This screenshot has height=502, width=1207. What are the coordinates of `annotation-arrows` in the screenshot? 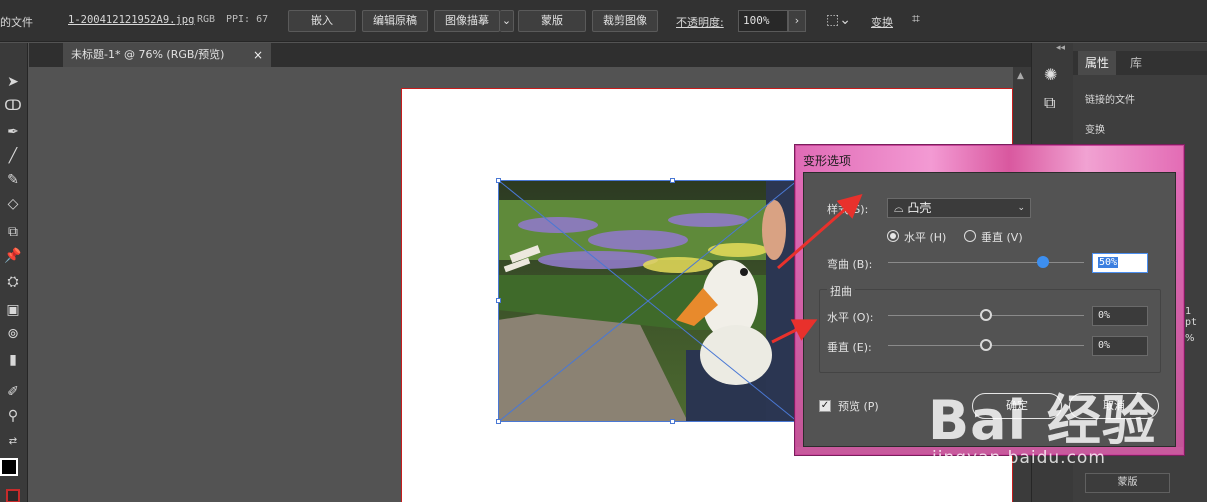 It's located at (817, 269).